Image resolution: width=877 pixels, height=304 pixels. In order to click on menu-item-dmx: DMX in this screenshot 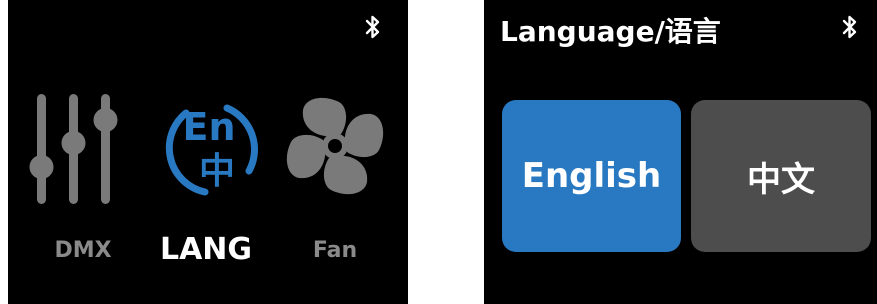, I will do `click(83, 188)`.